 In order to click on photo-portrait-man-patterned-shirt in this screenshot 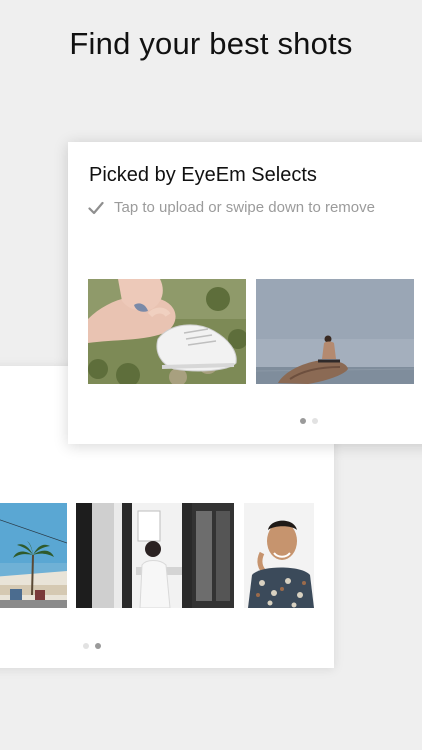, I will do `click(279, 555)`.